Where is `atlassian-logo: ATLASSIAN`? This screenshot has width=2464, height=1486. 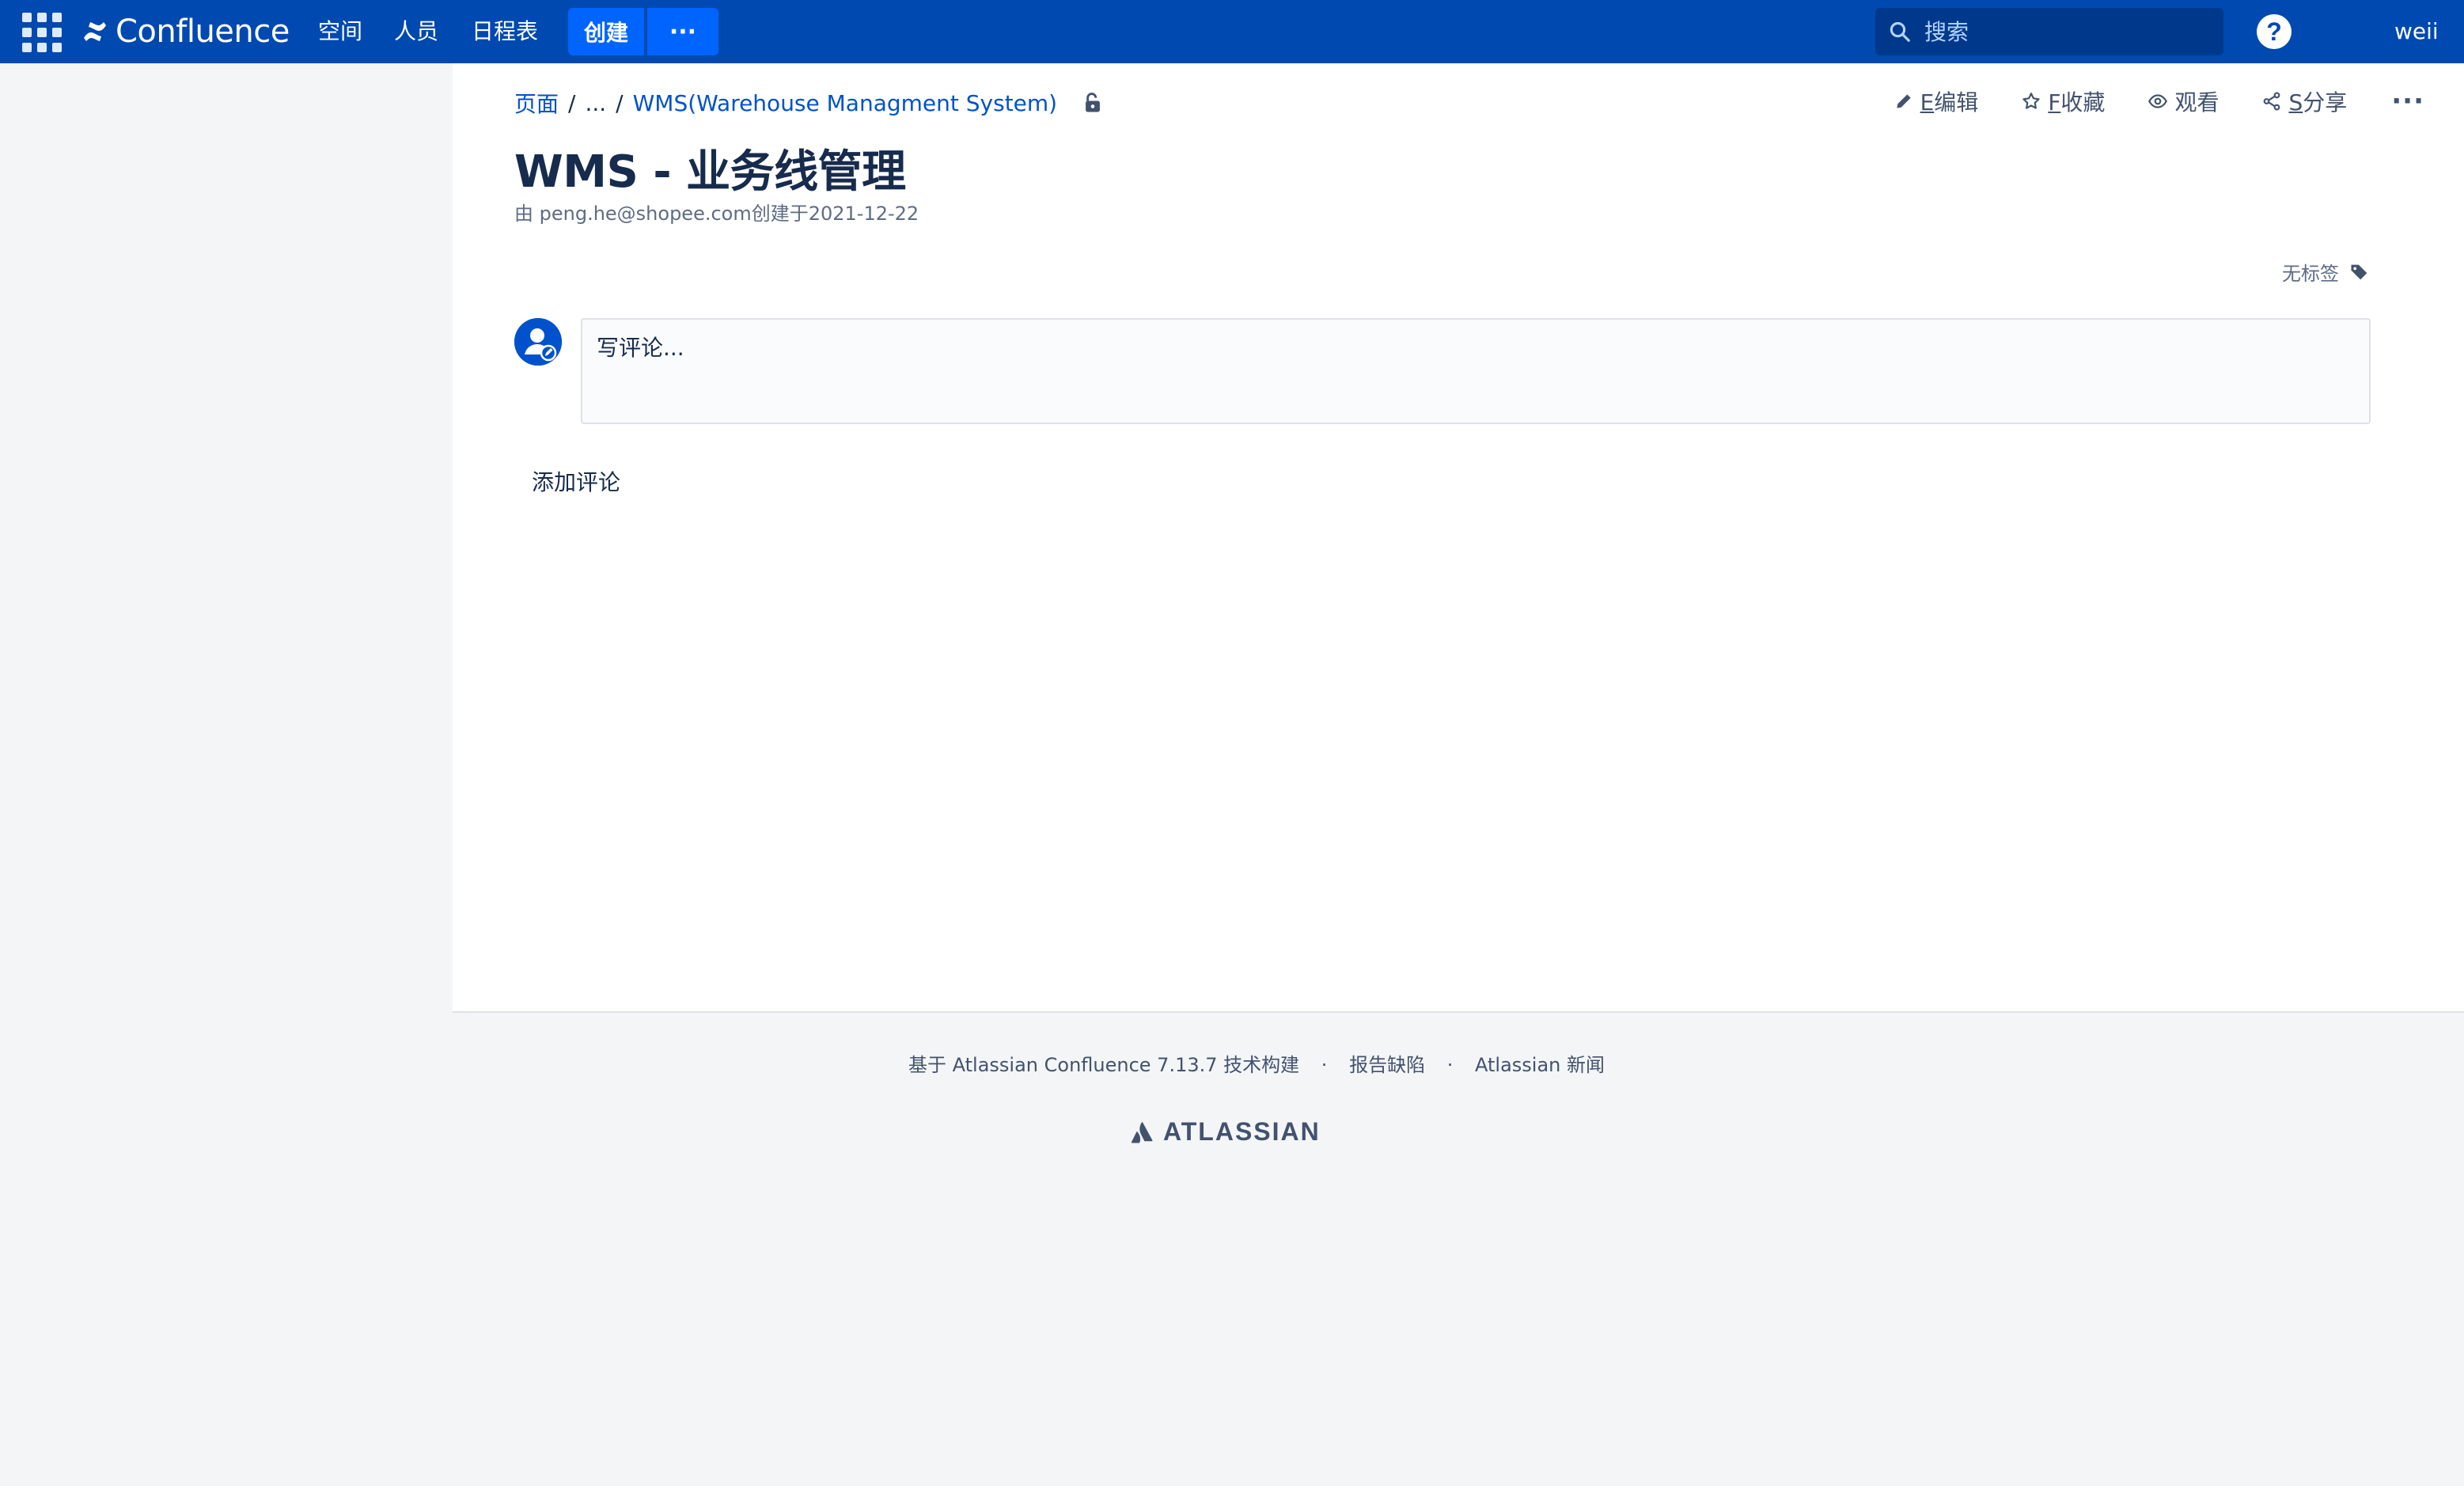
atlassian-logo: ATLASSIAN is located at coordinates (1225, 1132).